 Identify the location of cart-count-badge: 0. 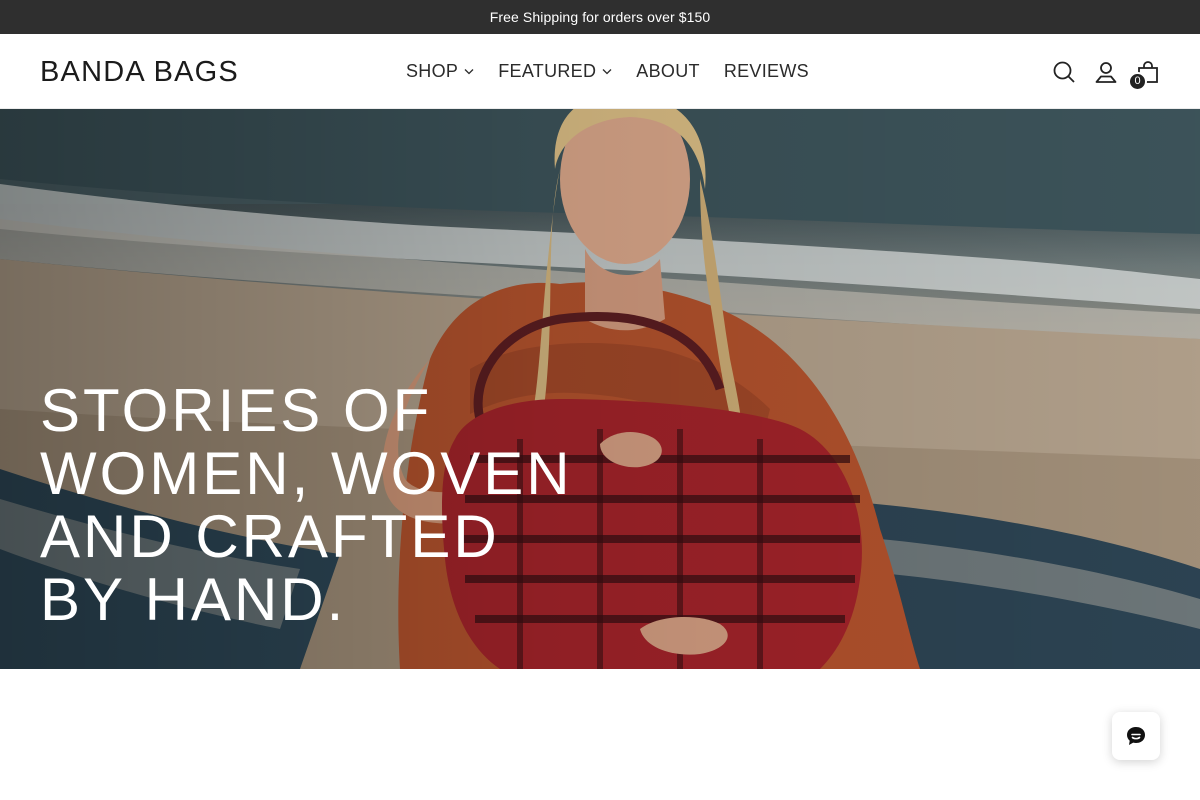
(1137, 81).